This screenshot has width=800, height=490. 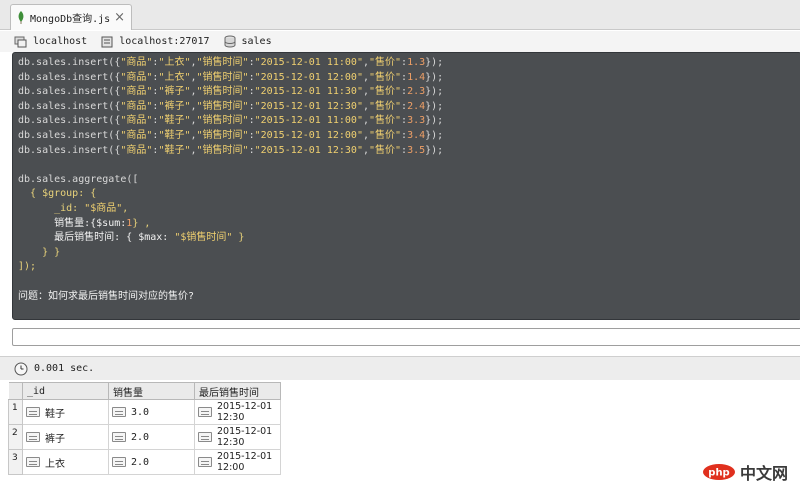 I want to click on cell-id: 上衣, so click(x=65, y=462).